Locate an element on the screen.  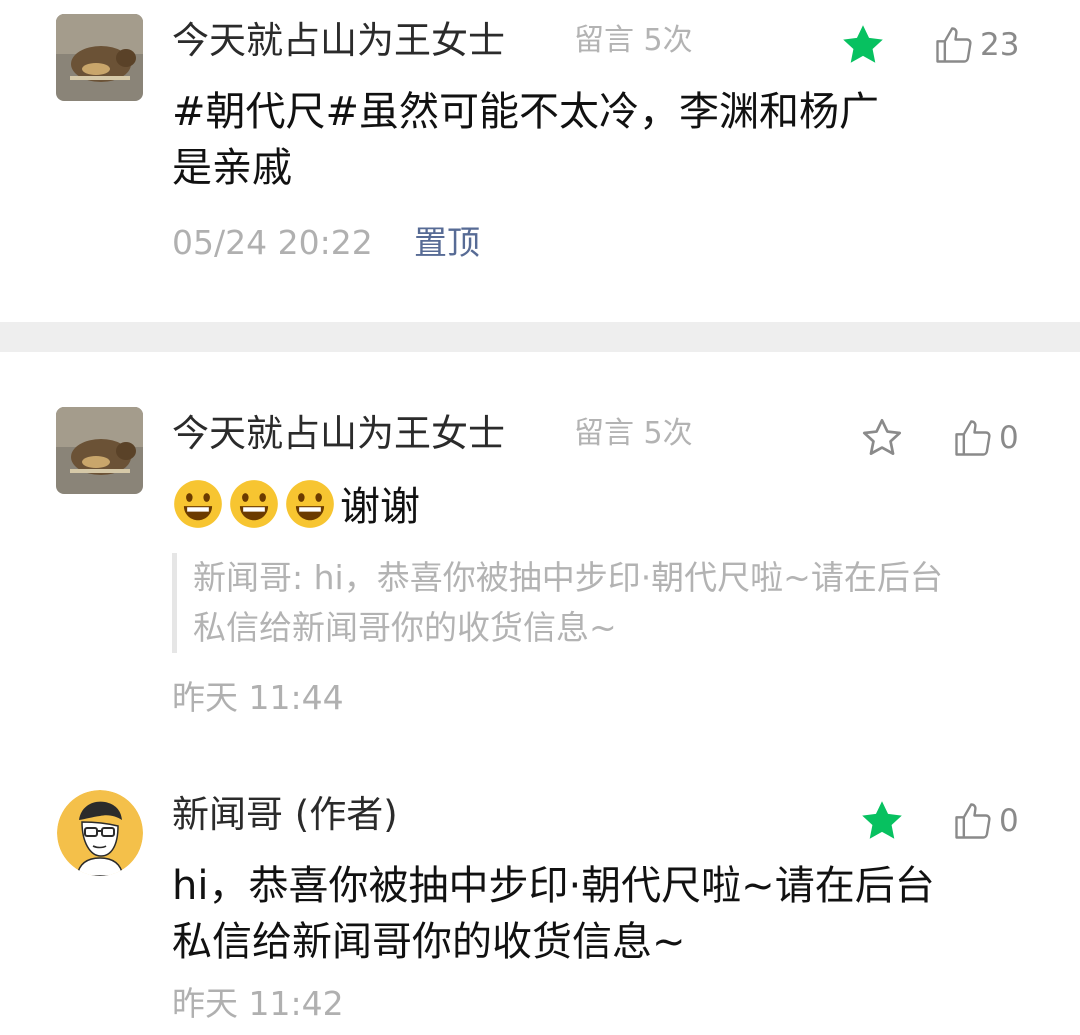
comment-time: 昨天 11:44 is located at coordinates (258, 697).